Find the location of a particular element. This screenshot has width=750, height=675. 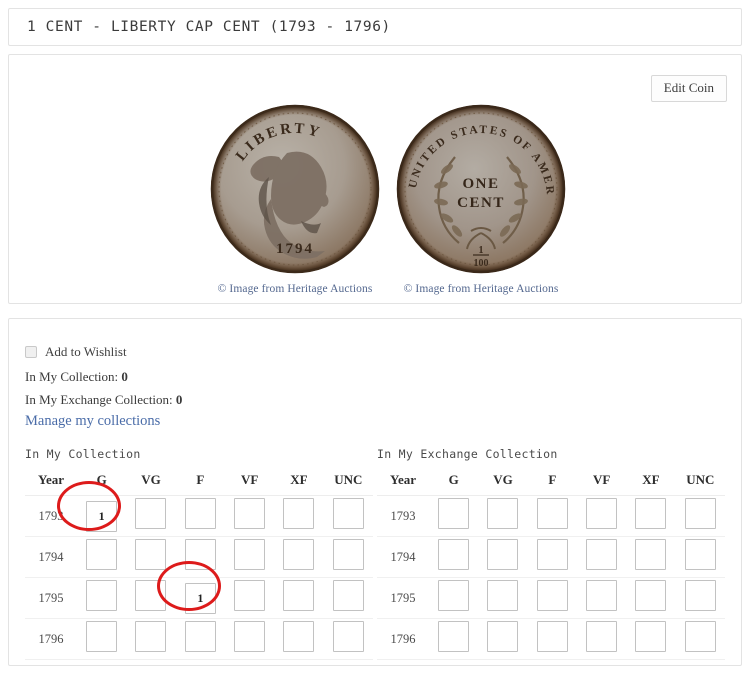

grade-cell: 1 is located at coordinates (102, 516).